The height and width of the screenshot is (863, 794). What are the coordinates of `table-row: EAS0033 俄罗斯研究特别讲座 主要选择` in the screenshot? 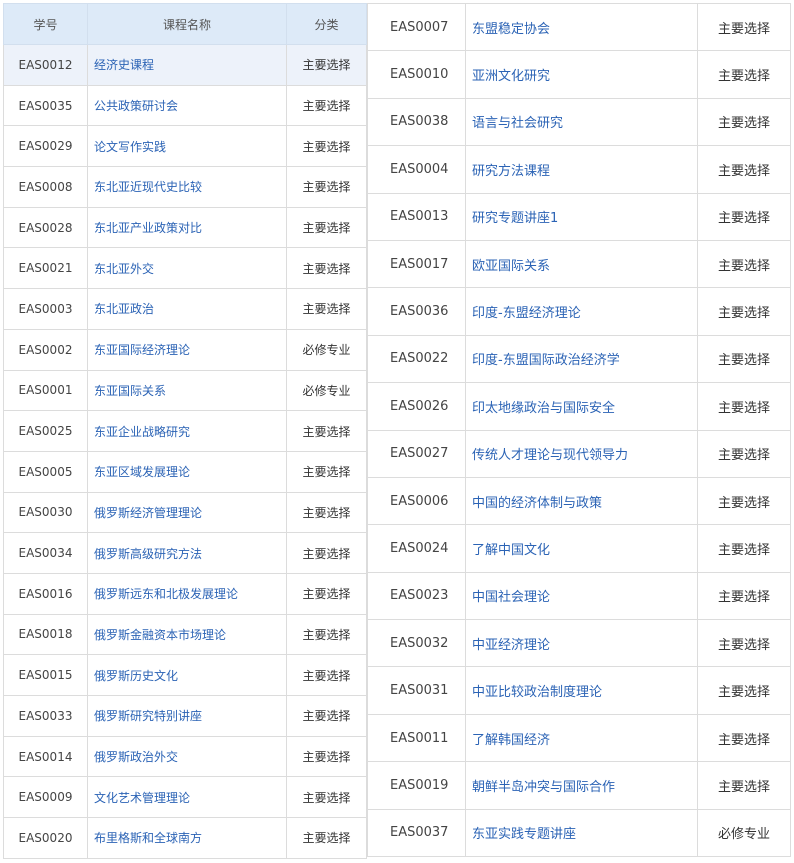 It's located at (185, 716).